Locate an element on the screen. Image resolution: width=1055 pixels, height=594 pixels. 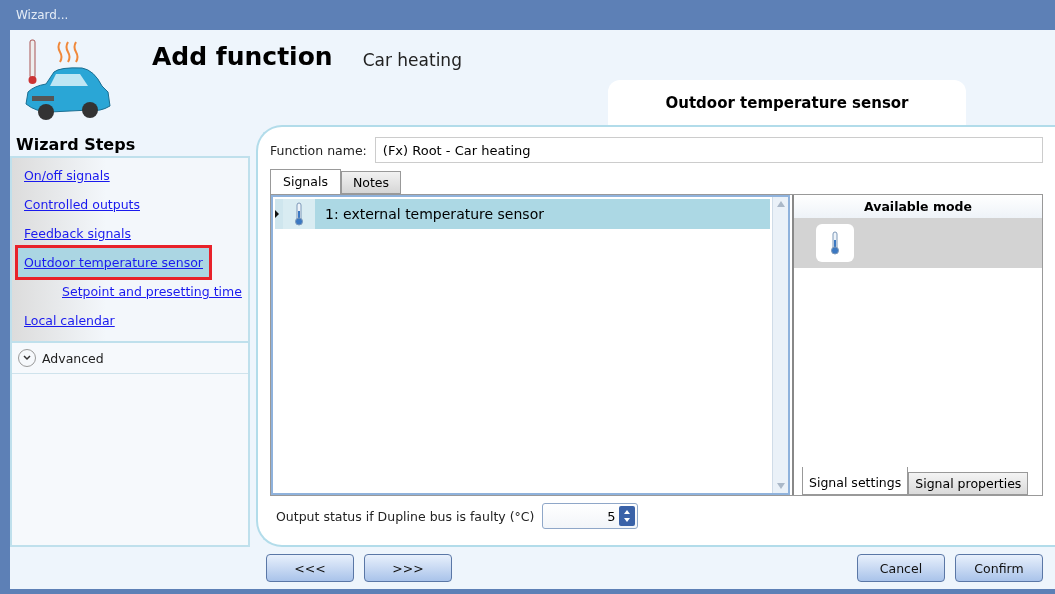
spin-arrows-icon is located at coordinates (627, 516).